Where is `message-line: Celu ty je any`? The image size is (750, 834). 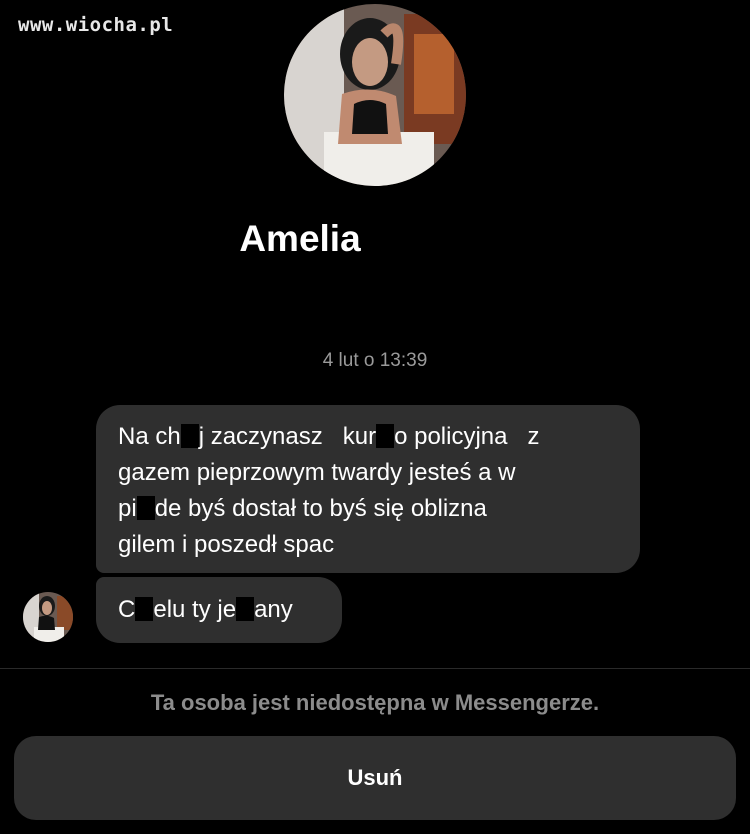
message-line: Celu ty je any is located at coordinates (218, 610).